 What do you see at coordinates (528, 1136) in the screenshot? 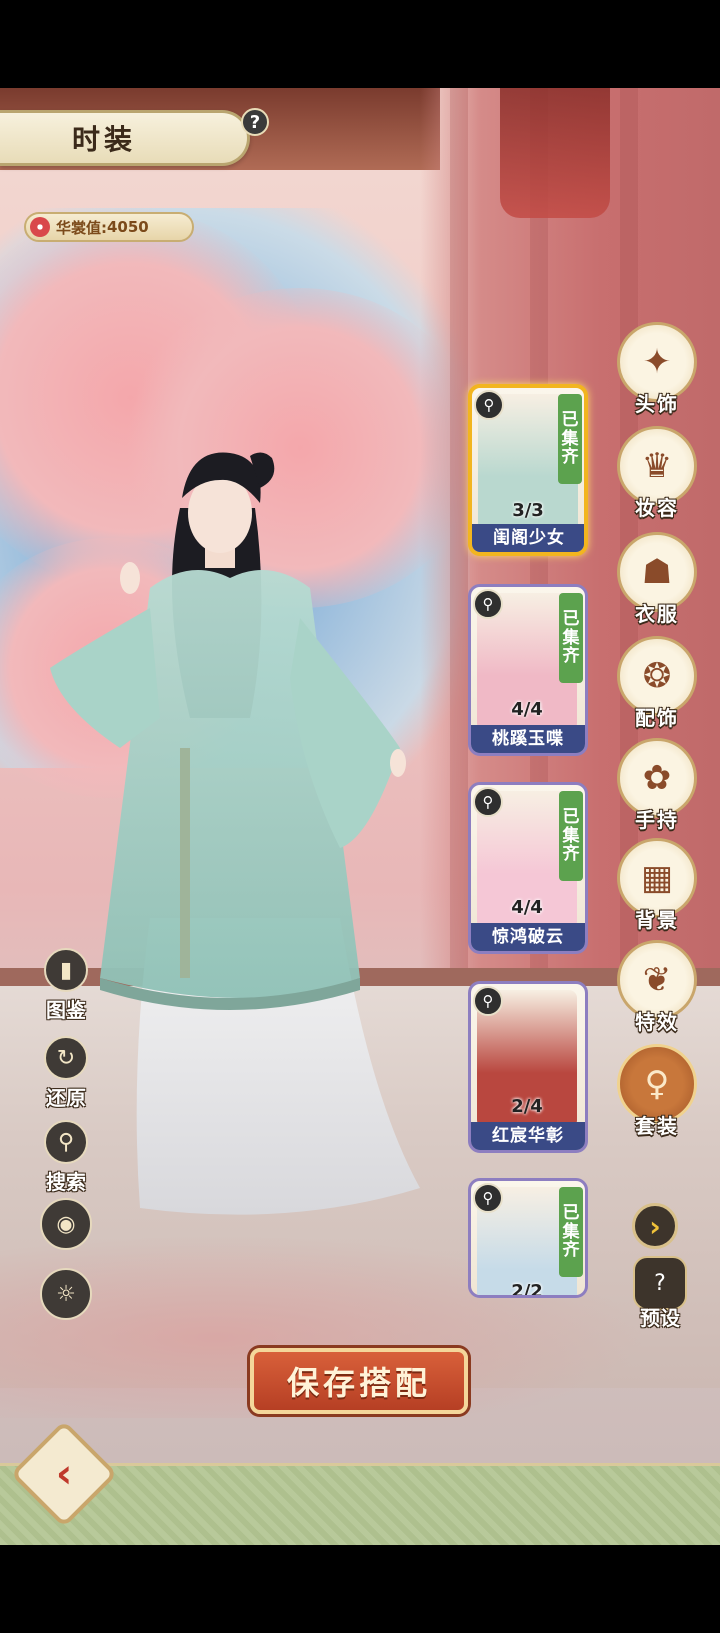
I see `outfit-name: 红宸华彰` at bounding box center [528, 1136].